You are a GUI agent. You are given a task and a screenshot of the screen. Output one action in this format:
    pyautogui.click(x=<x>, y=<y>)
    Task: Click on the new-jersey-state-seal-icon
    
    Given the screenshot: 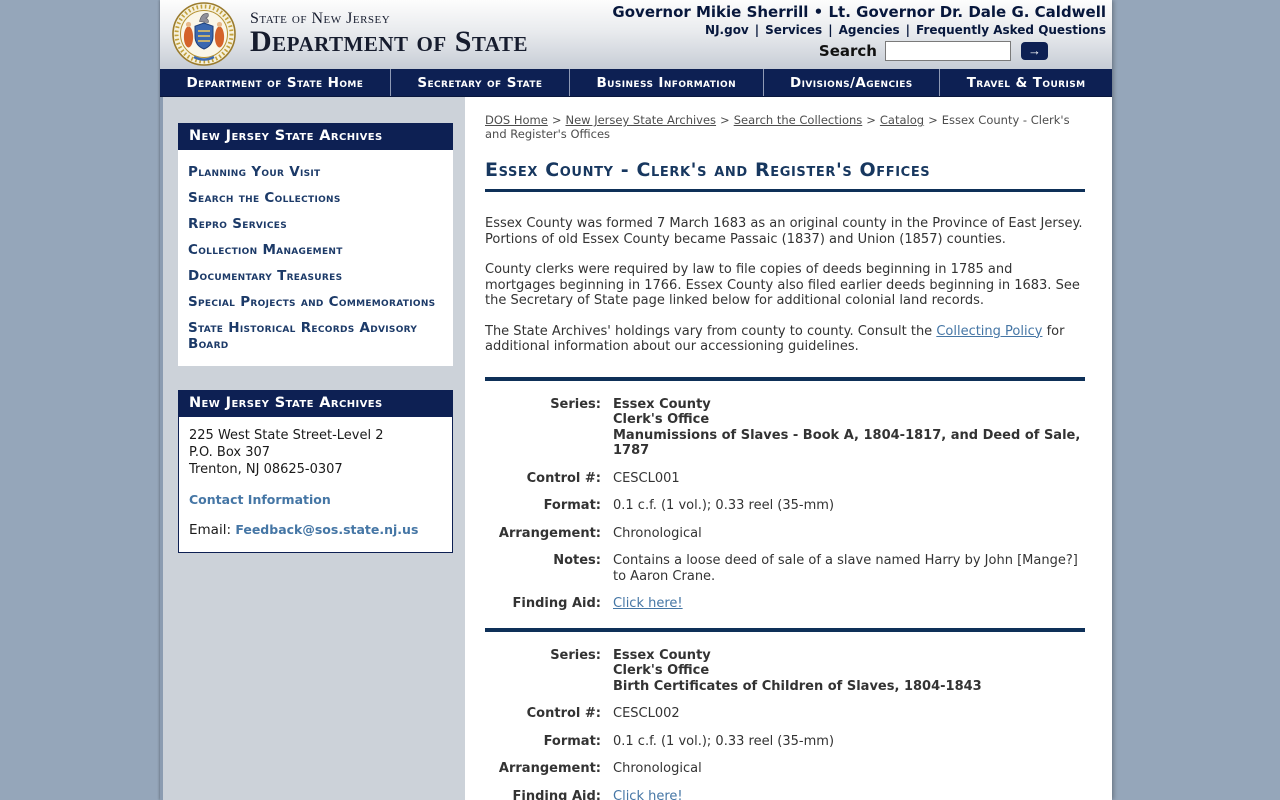 What is the action you would take?
    pyautogui.click(x=204, y=34)
    